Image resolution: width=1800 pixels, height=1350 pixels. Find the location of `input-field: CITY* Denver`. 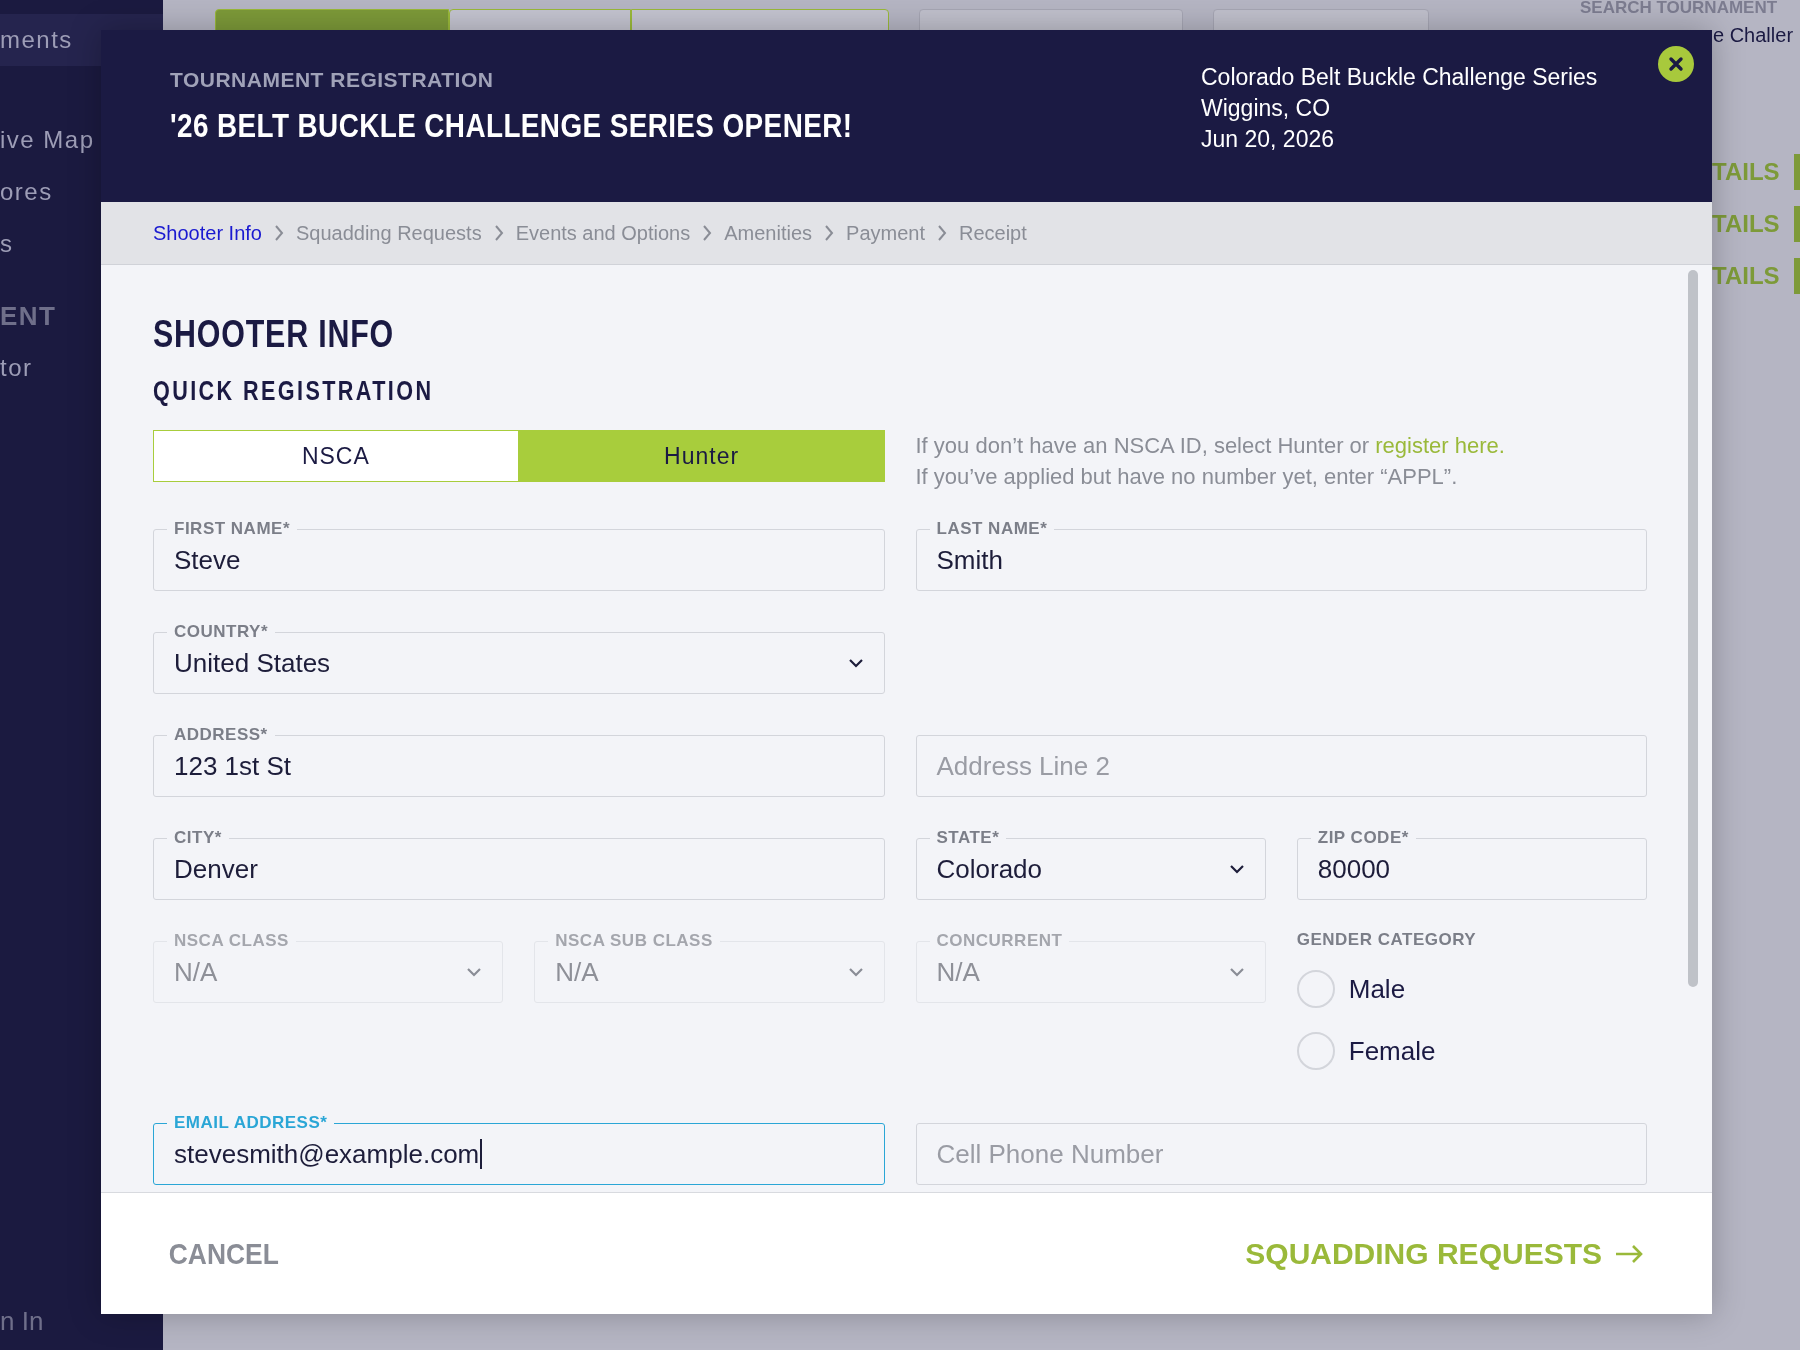

input-field: CITY* Denver is located at coordinates (519, 863).